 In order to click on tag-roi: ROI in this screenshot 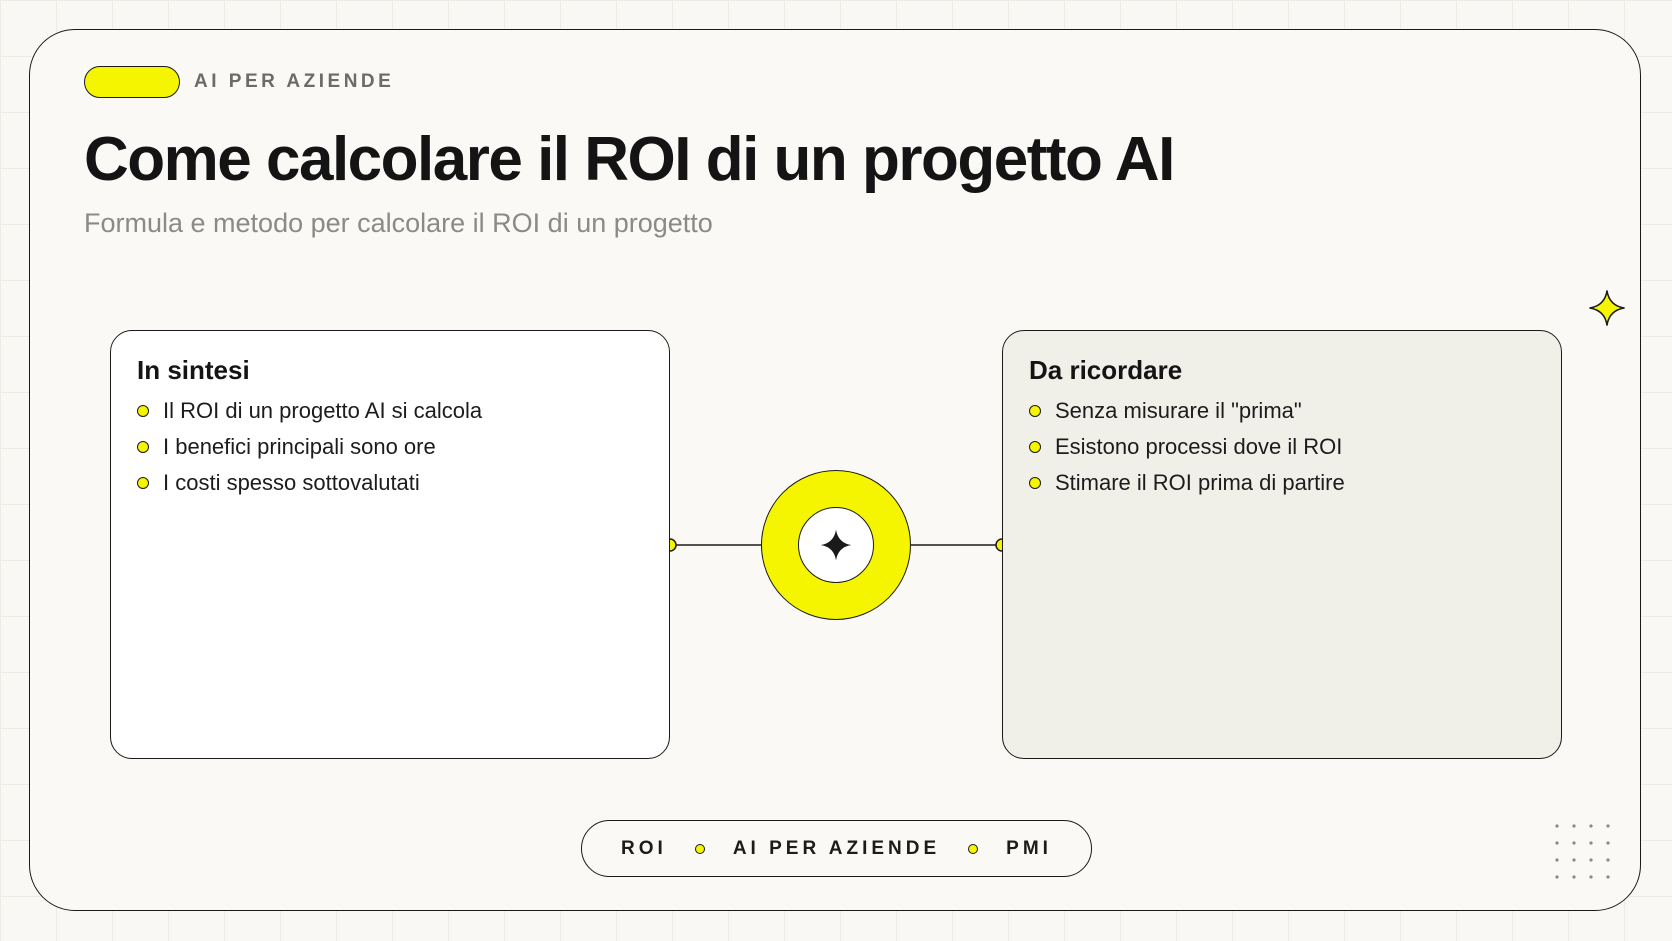, I will do `click(644, 848)`.